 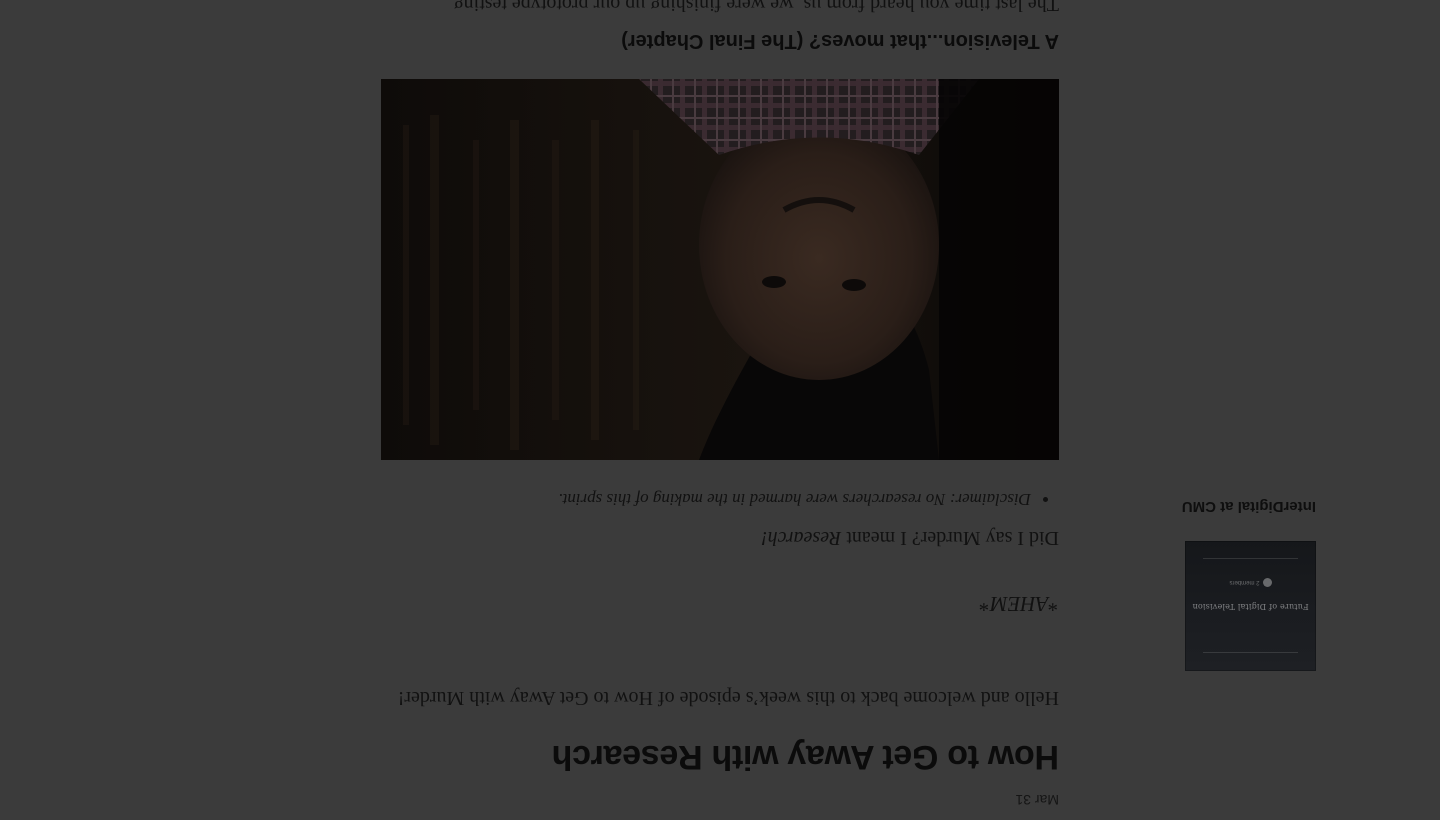 What do you see at coordinates (801, 538) in the screenshot?
I see `research-emphasis: Research!` at bounding box center [801, 538].